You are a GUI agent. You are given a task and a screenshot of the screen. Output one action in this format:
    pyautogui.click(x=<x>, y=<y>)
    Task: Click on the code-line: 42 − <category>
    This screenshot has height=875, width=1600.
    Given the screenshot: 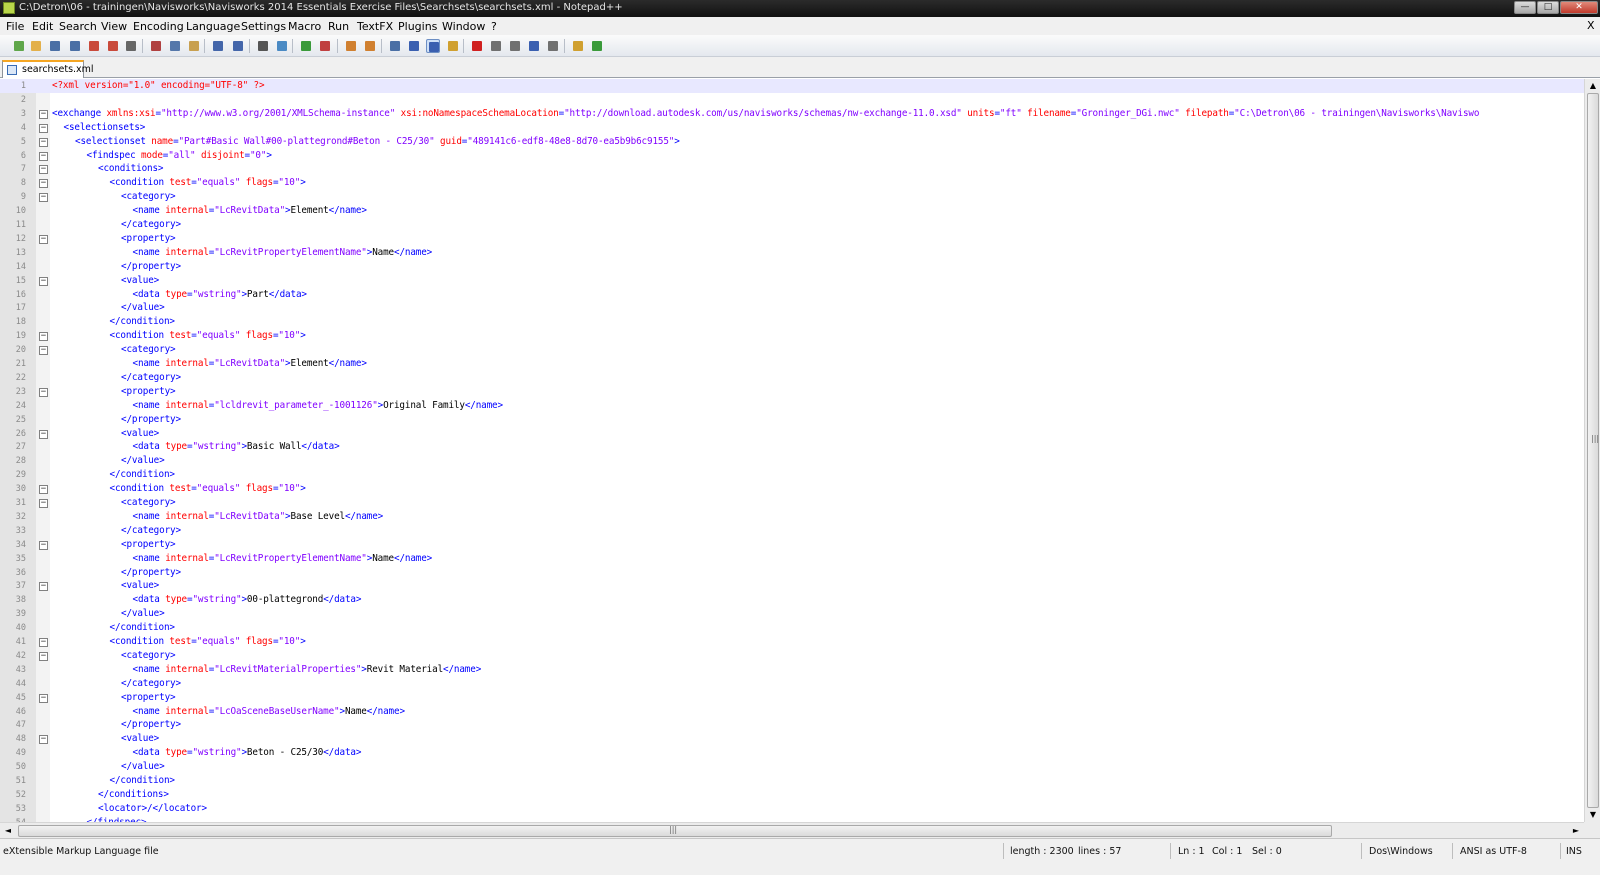 What is the action you would take?
    pyautogui.click(x=792, y=656)
    